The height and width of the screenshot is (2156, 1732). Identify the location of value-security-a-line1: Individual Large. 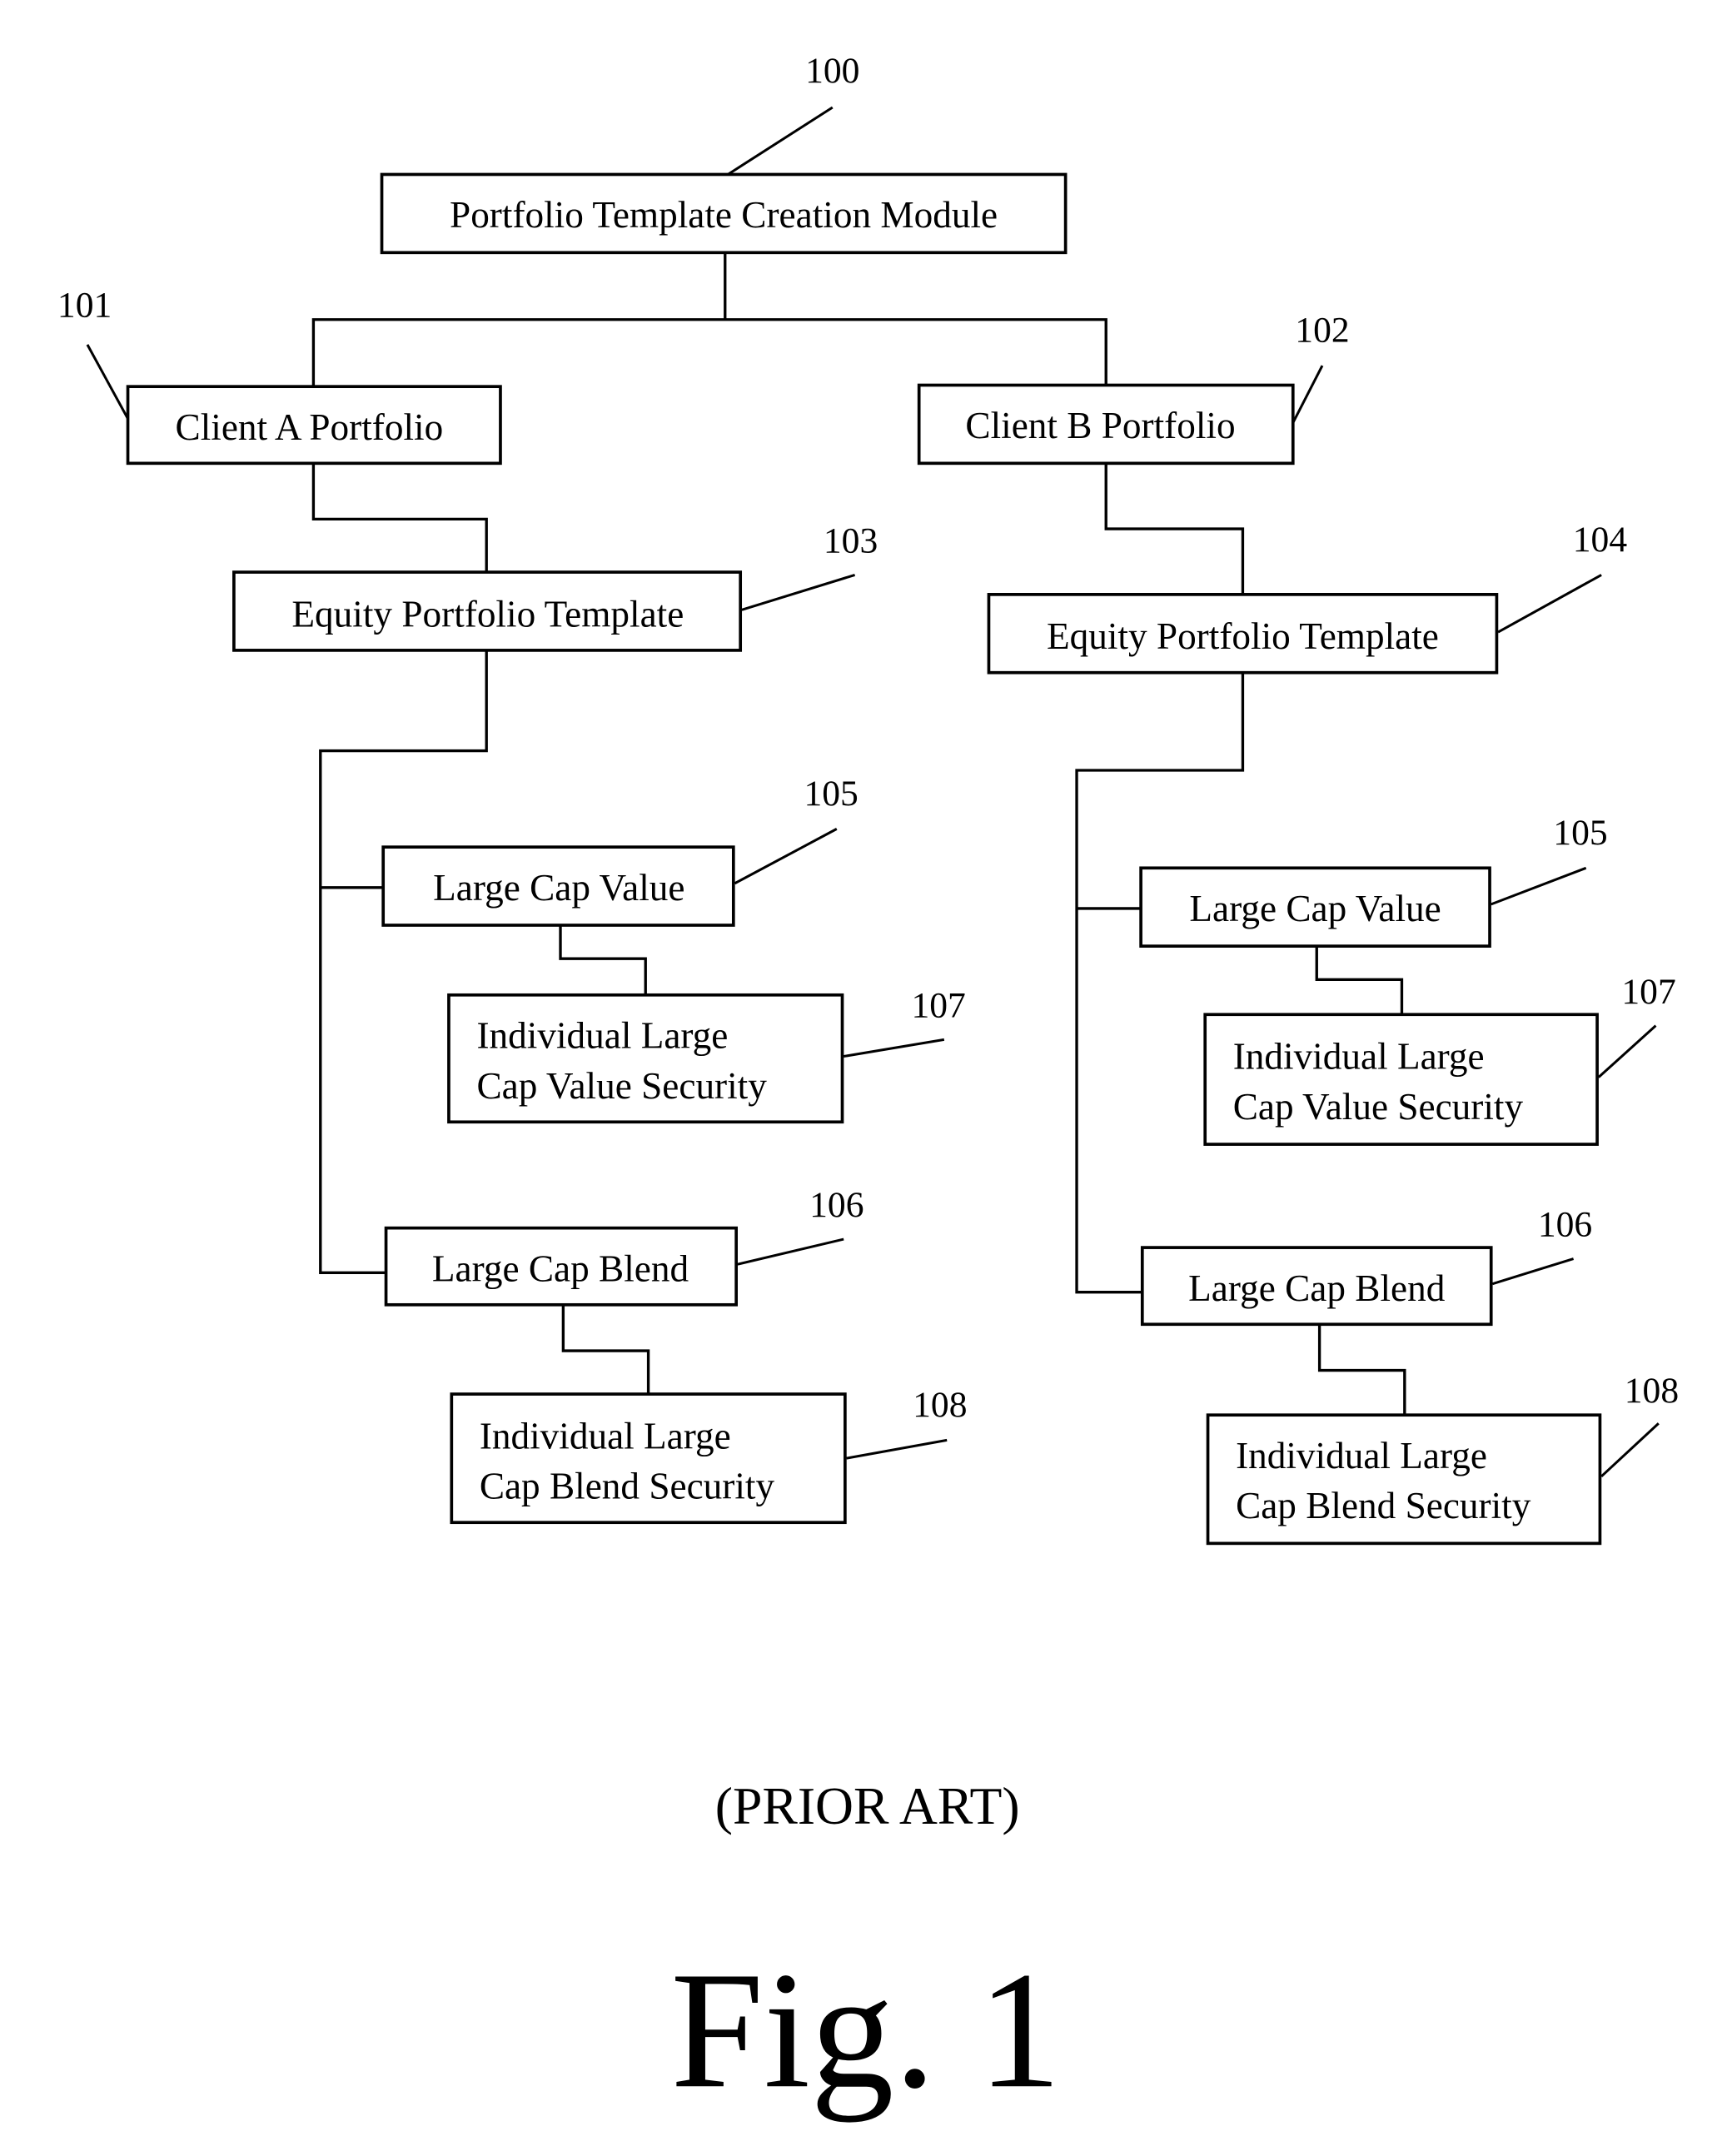
(602, 1035).